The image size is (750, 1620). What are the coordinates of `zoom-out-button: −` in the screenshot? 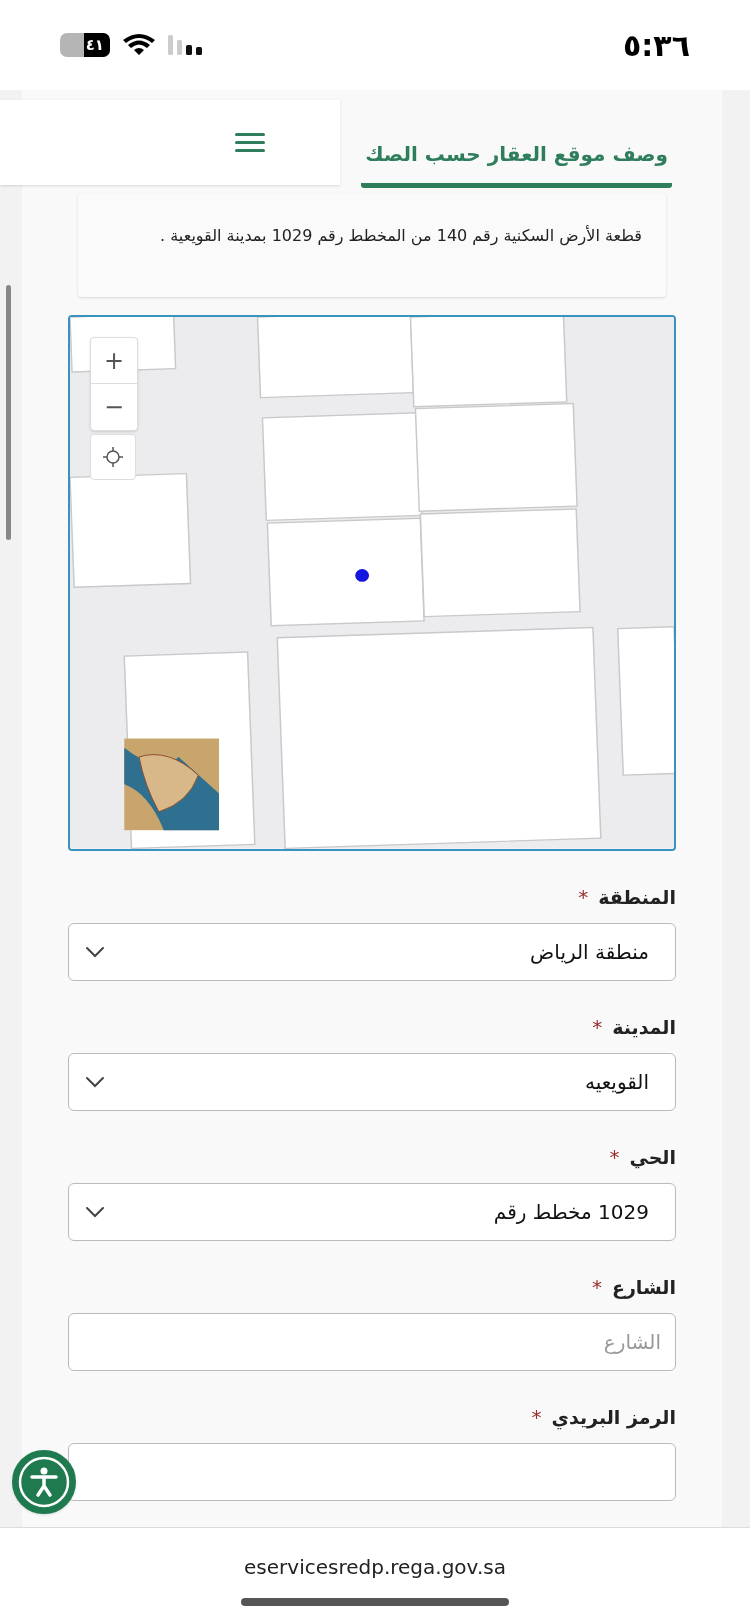 It's located at (114, 407).